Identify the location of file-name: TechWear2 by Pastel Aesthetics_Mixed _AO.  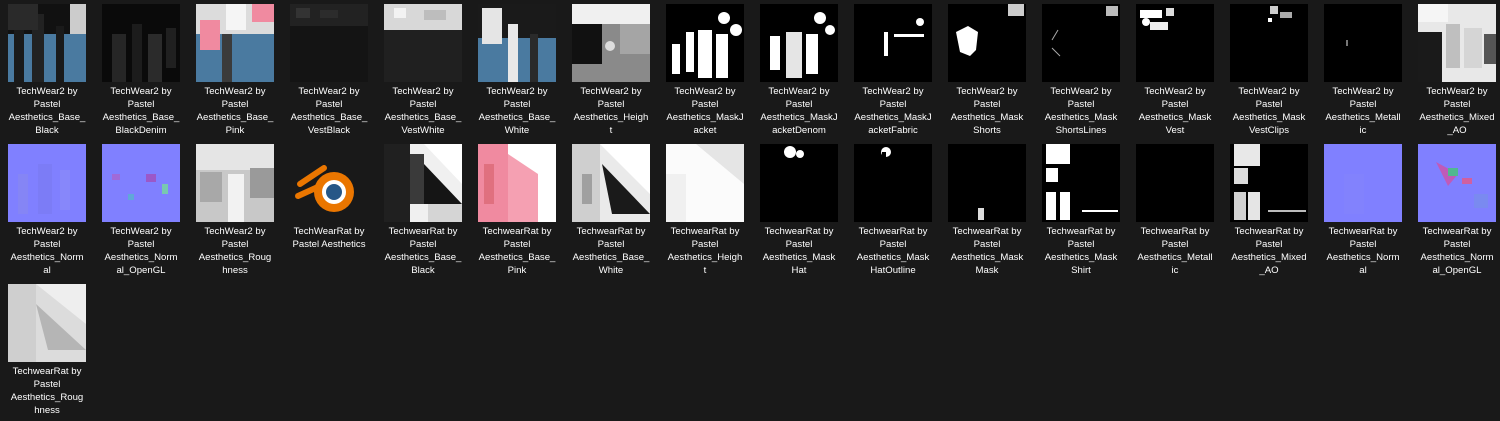
(1457, 111).